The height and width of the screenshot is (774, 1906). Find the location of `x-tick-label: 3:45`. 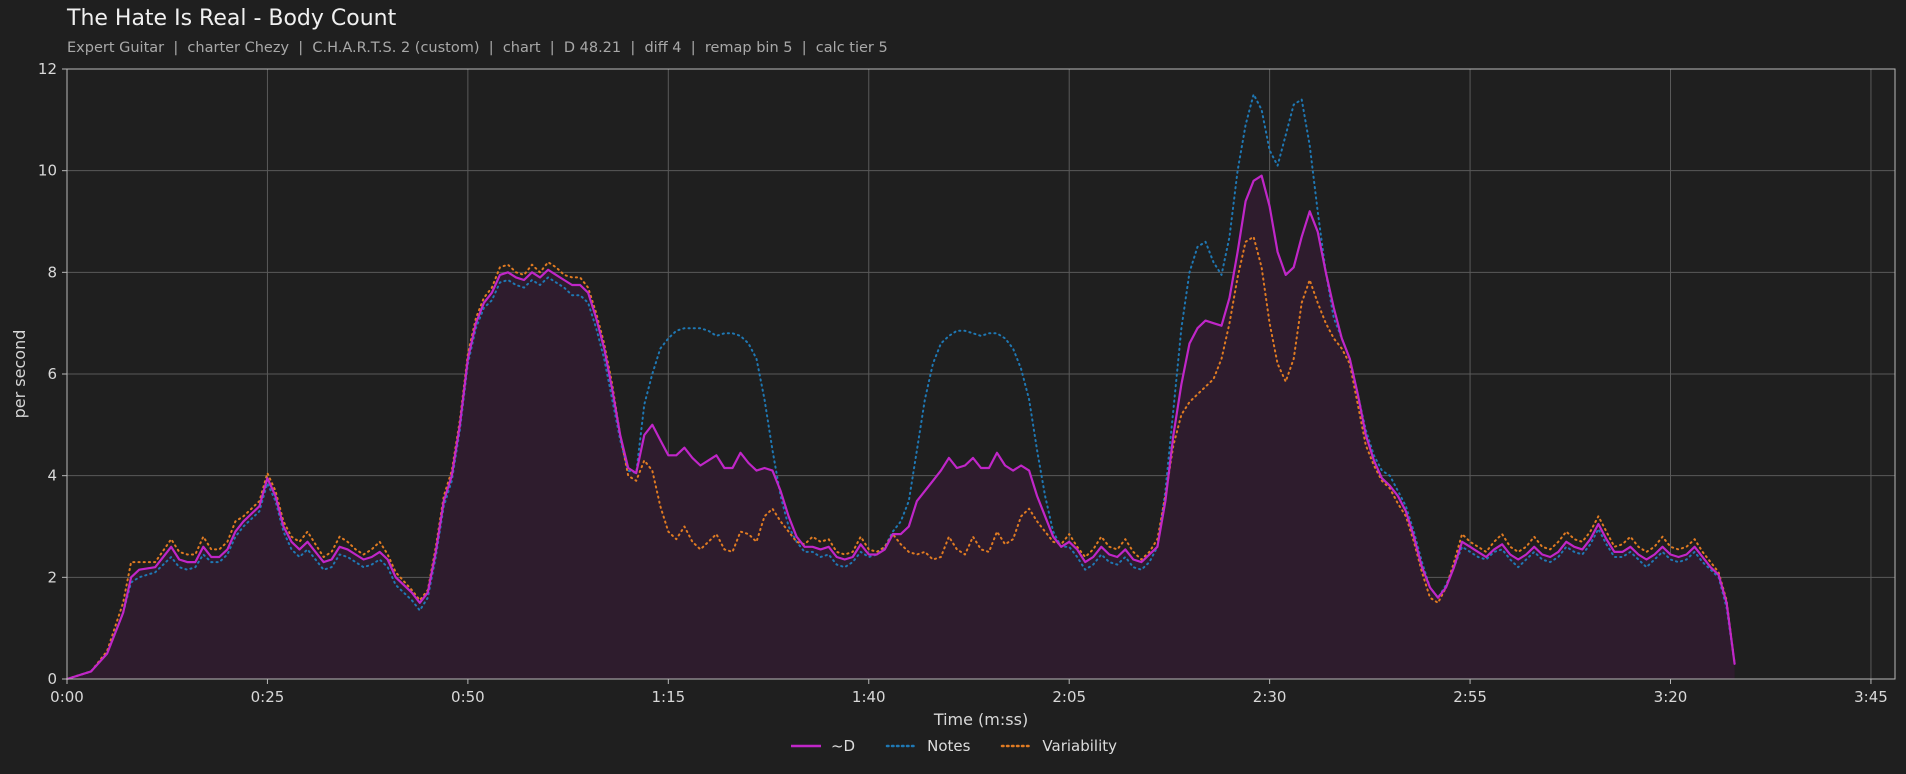

x-tick-label: 3:45 is located at coordinates (1871, 697).